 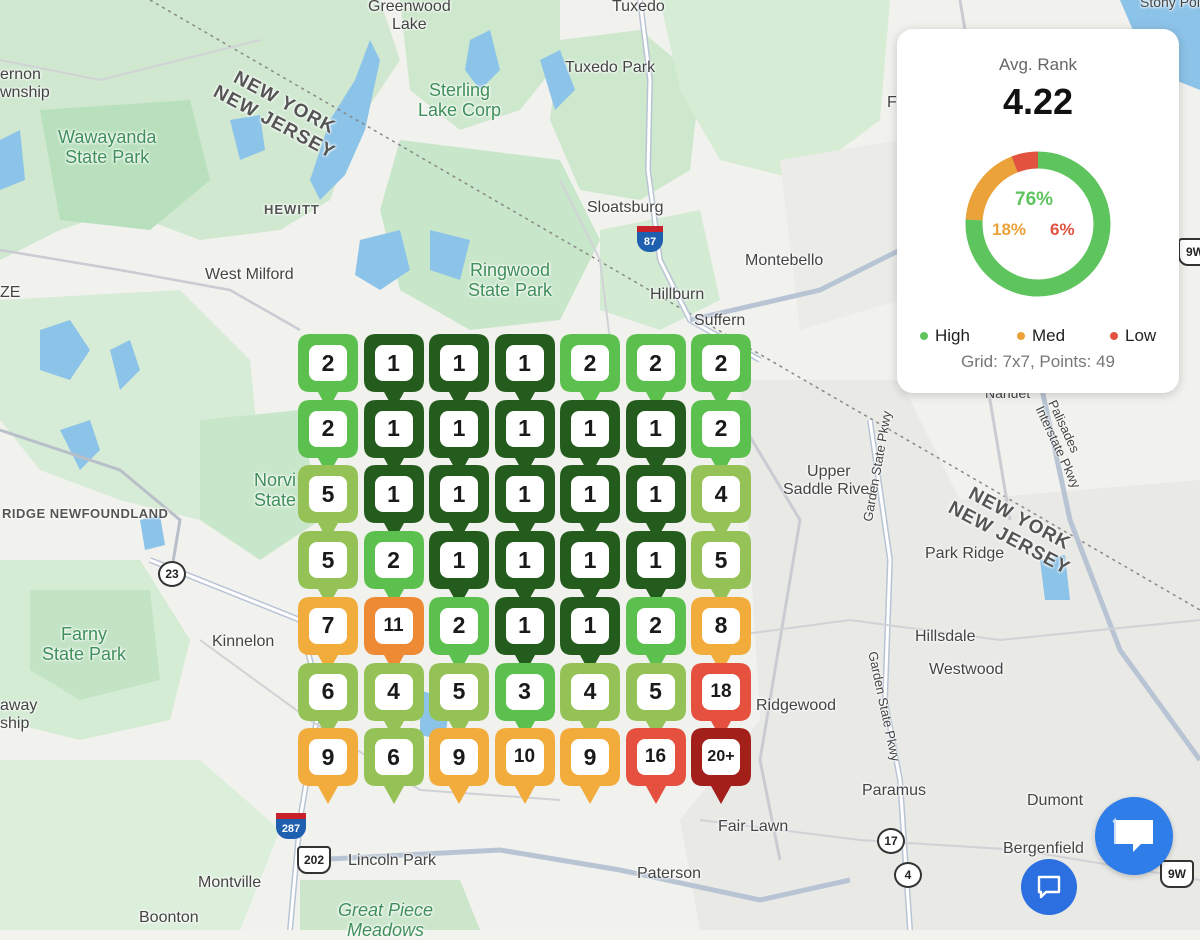 What do you see at coordinates (1114, 336) in the screenshot?
I see `legend-low-dot` at bounding box center [1114, 336].